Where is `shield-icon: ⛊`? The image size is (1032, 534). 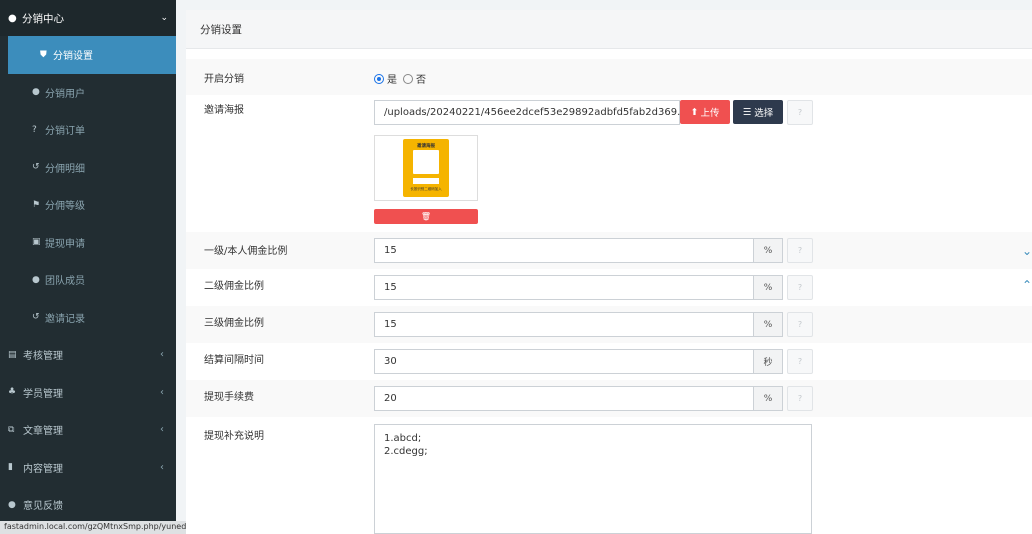 shield-icon: ⛊ is located at coordinates (43, 54).